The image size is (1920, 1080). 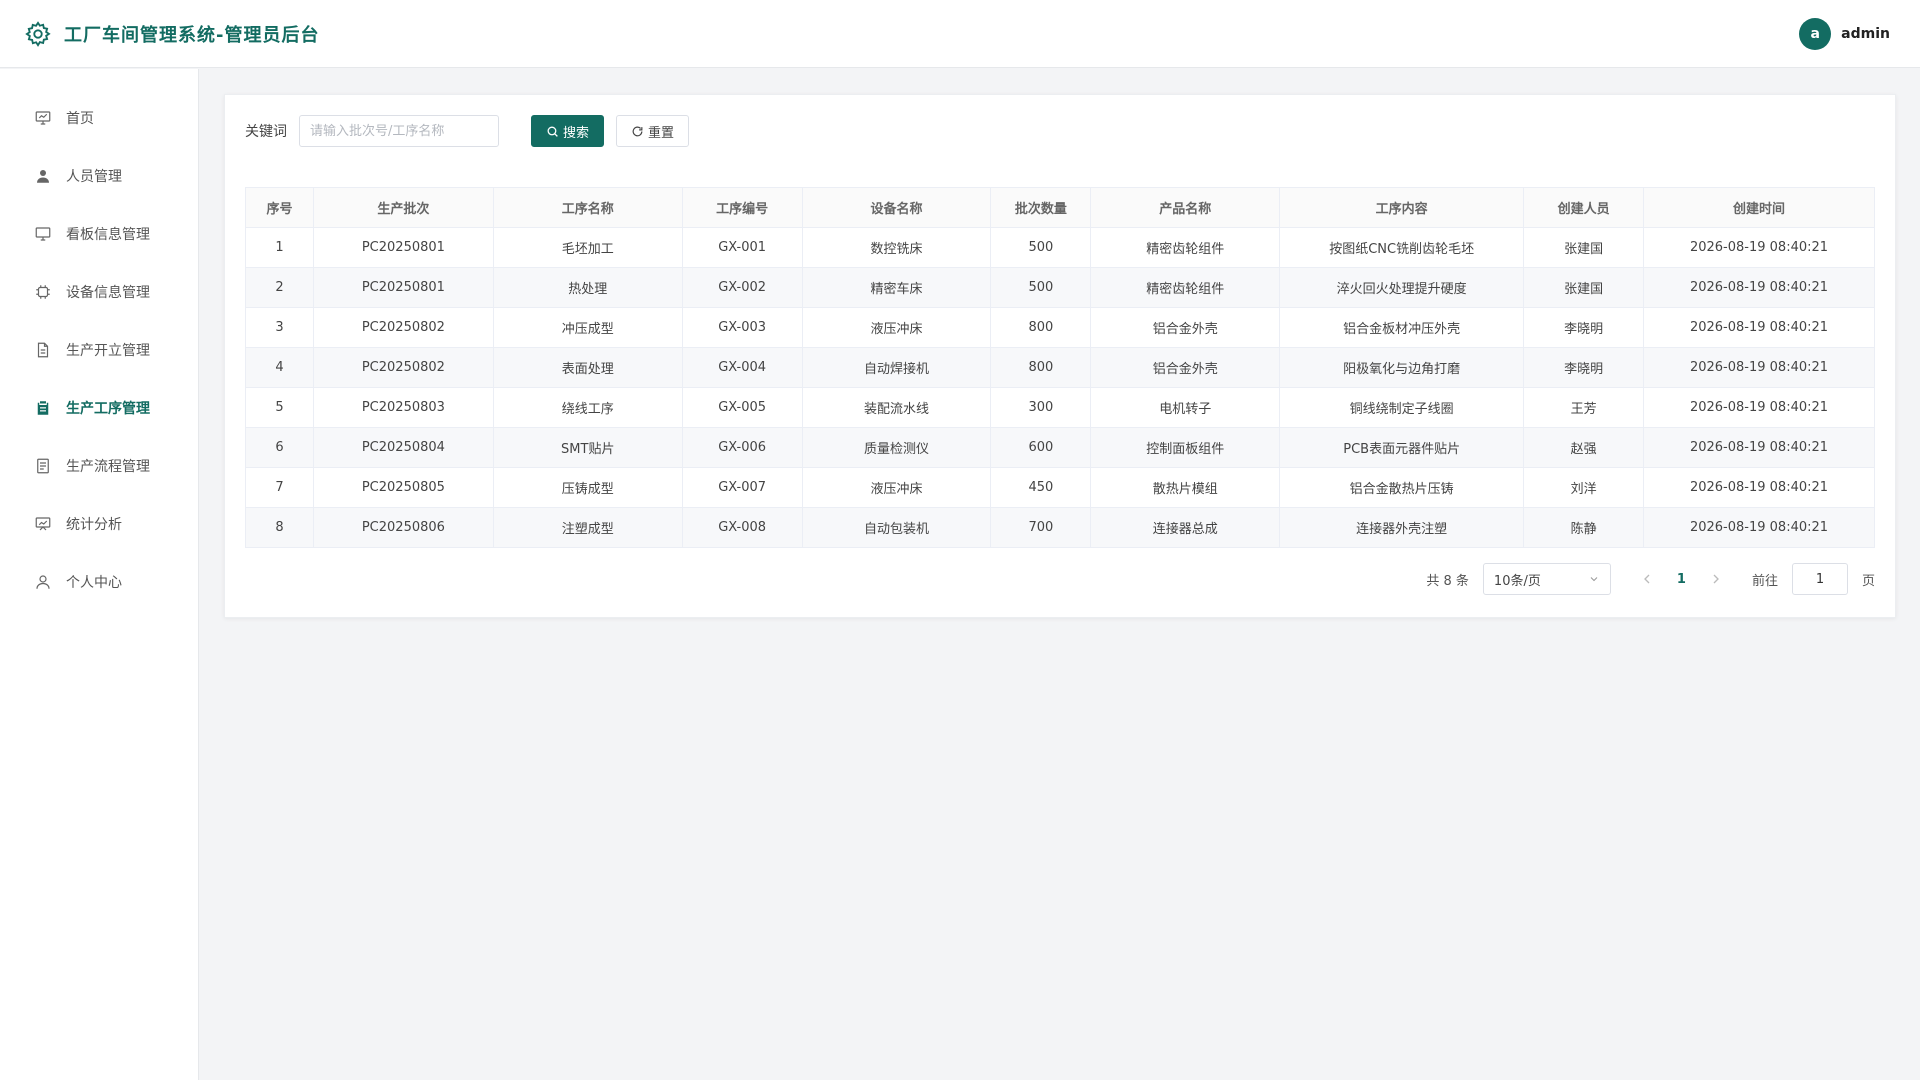 I want to click on table-cell: GX-008, so click(x=742, y=527).